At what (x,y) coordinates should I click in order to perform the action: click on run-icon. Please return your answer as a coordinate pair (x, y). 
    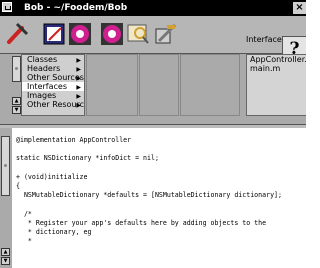
    Looking at the image, I should click on (80, 34).